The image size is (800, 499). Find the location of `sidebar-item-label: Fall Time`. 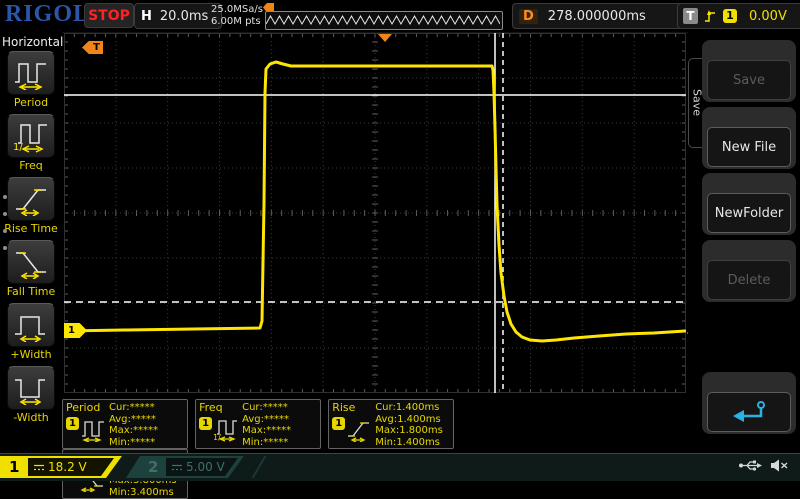

sidebar-item-label: Fall Time is located at coordinates (31, 291).